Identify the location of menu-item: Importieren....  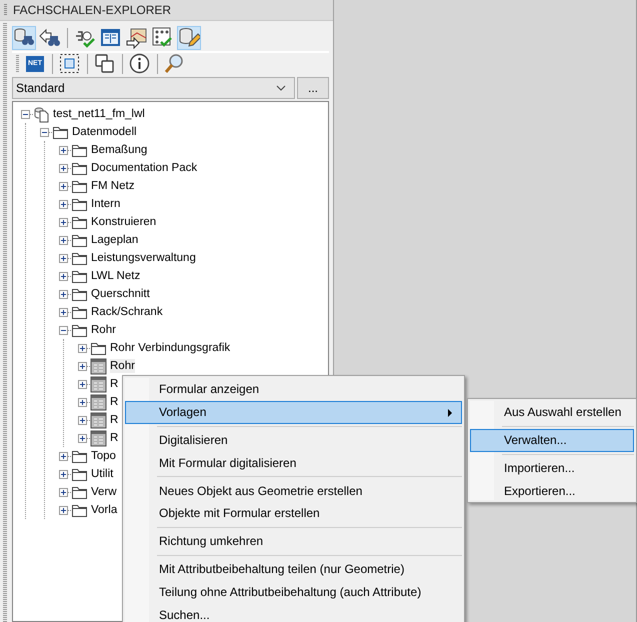
(552, 468).